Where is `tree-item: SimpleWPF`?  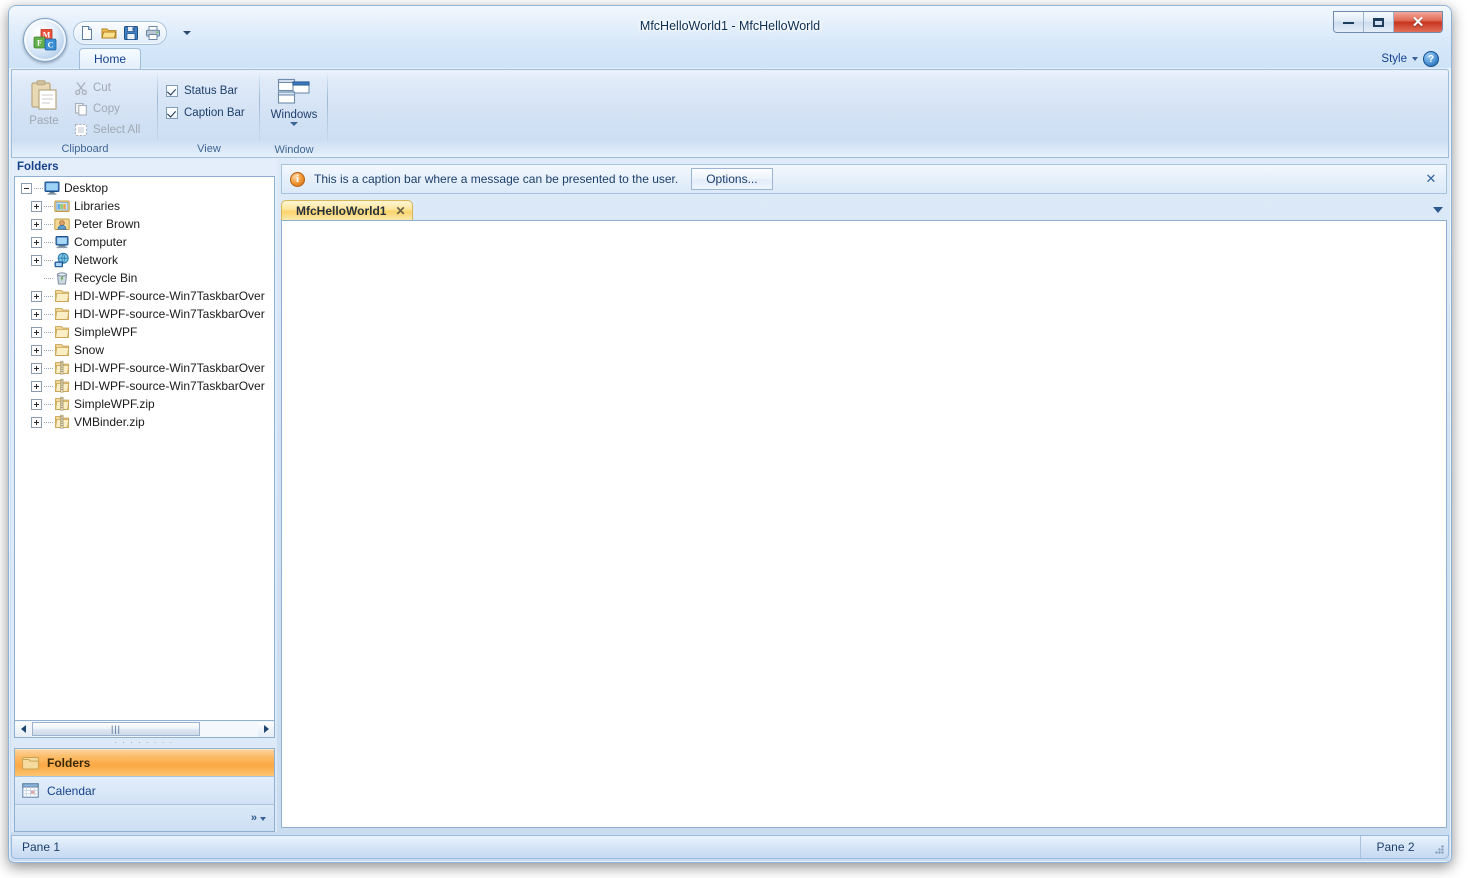 tree-item: SimpleWPF is located at coordinates (144, 332).